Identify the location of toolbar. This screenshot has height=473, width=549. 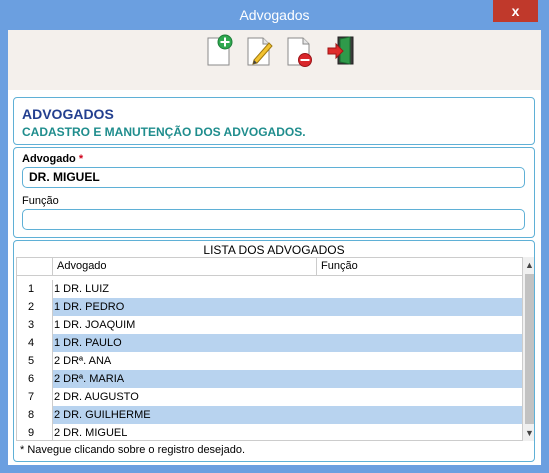
(274, 60).